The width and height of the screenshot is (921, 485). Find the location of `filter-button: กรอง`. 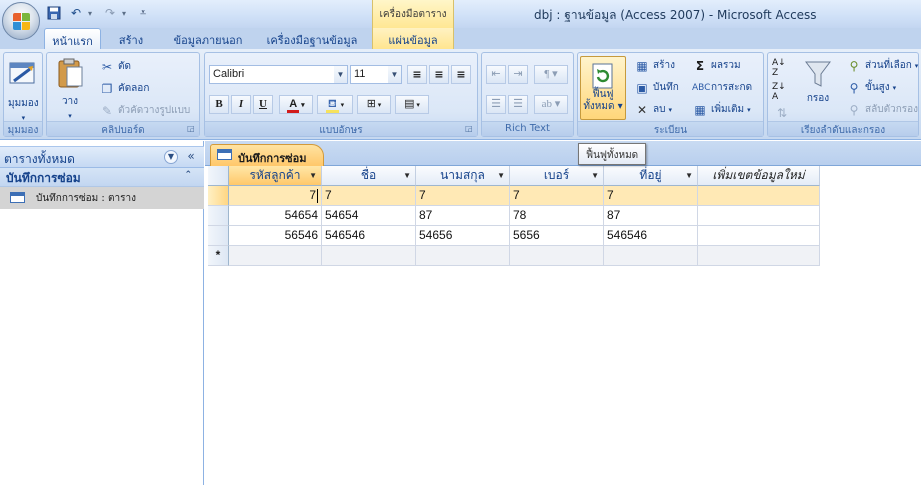

filter-button: กรอง is located at coordinates (818, 82).